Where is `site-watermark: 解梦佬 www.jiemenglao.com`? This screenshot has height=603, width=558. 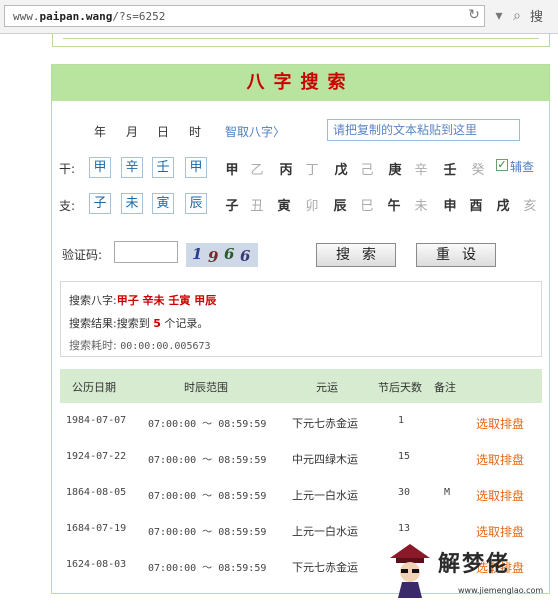 site-watermark: 解梦佬 www.jiemenglao.com is located at coordinates (470, 571).